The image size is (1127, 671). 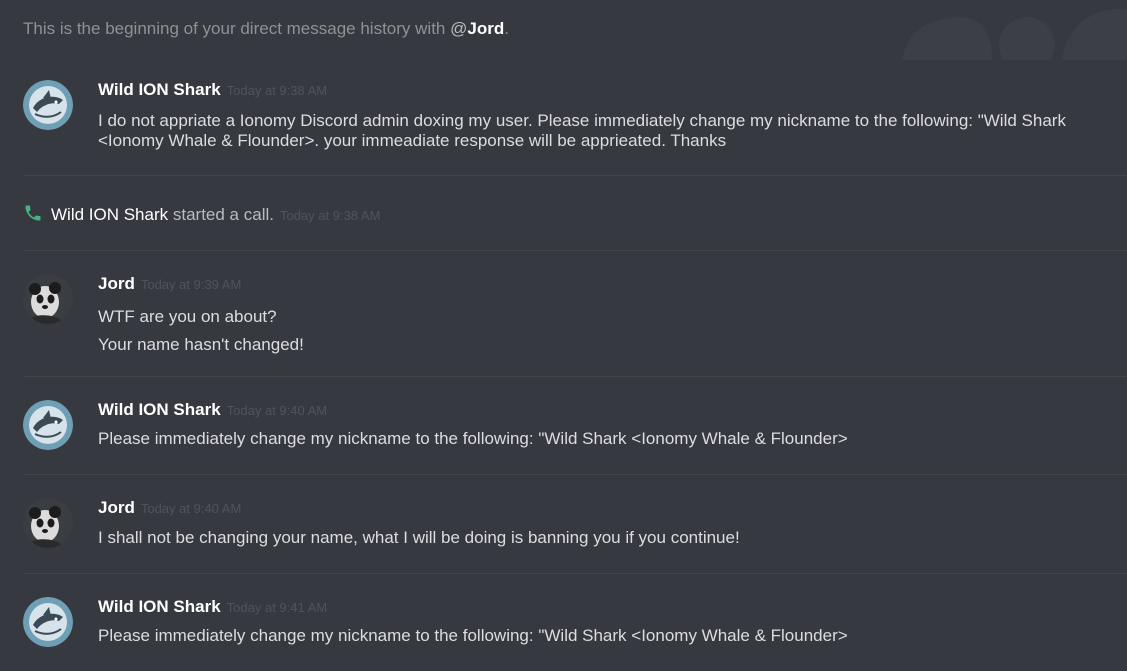 What do you see at coordinates (1014, 34) in the screenshot?
I see `discord-watermark-icon` at bounding box center [1014, 34].